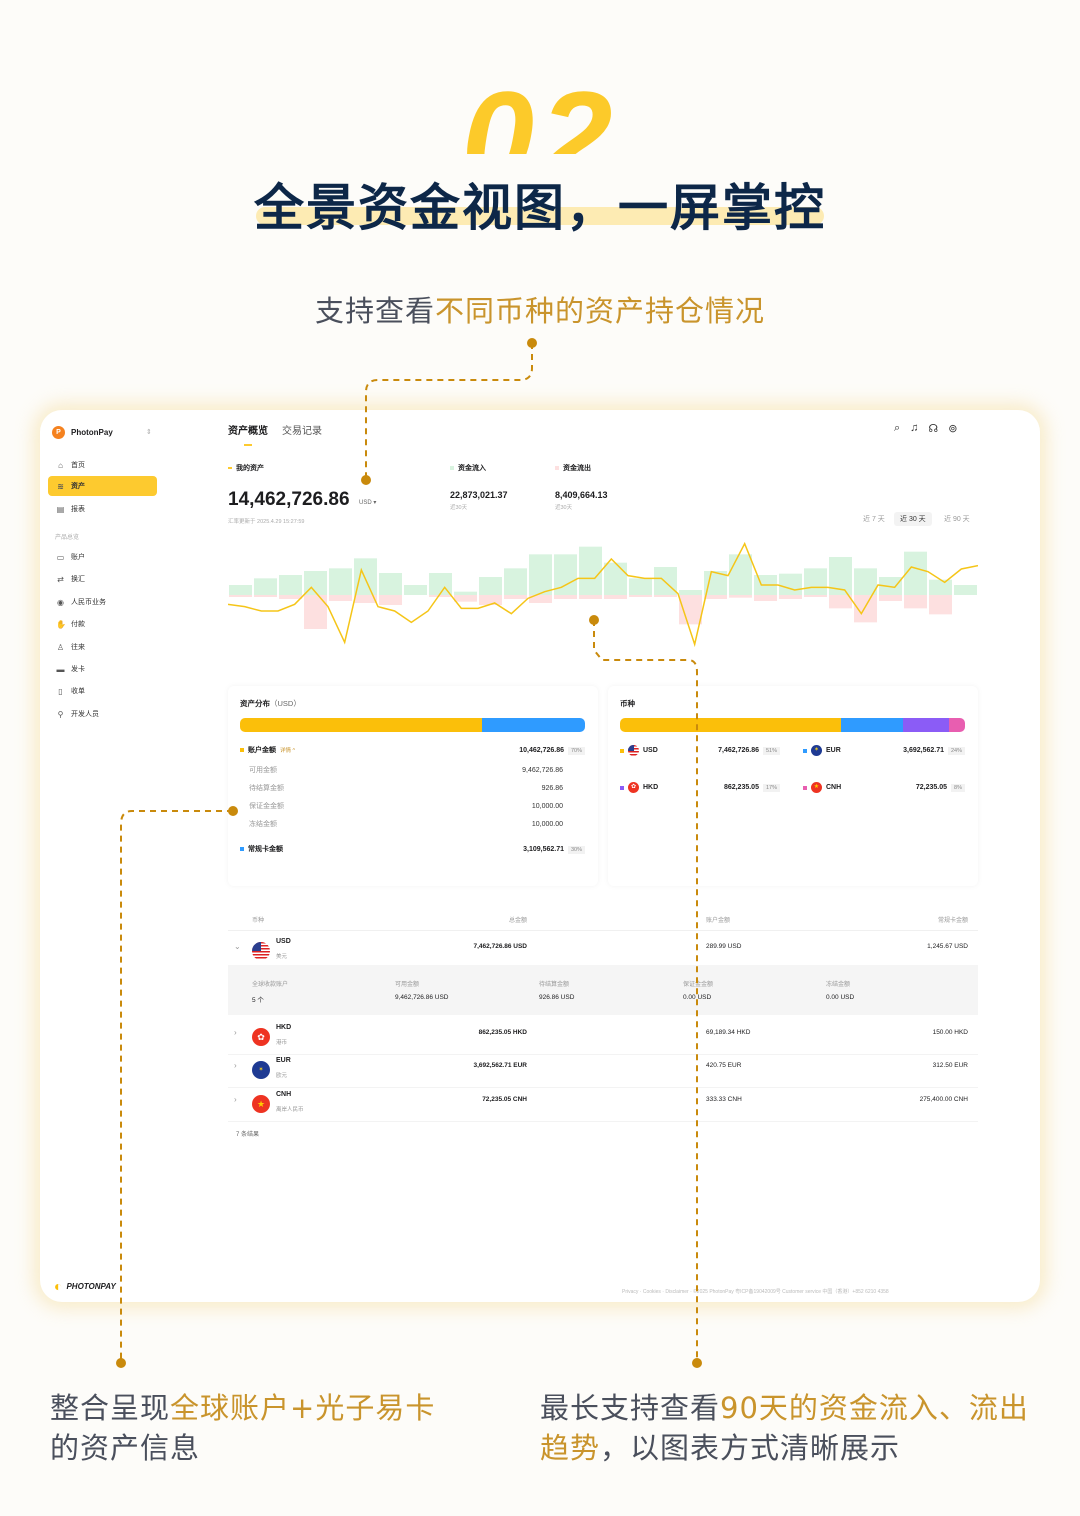 The height and width of the screenshot is (1516, 1080). What do you see at coordinates (125, 1448) in the screenshot?
I see `callout-text: 的资产信息` at bounding box center [125, 1448].